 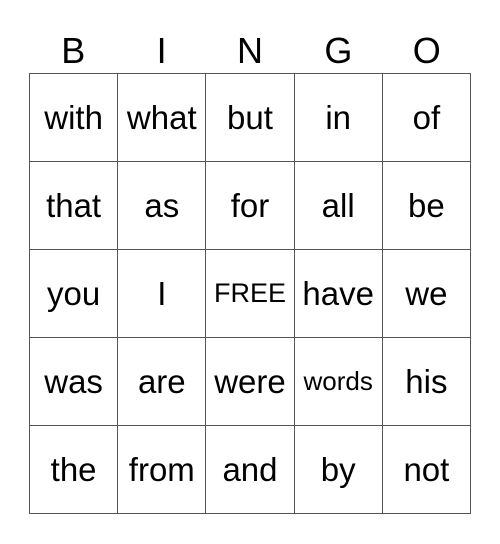 What do you see at coordinates (338, 470) in the screenshot?
I see `bingo-cell: by` at bounding box center [338, 470].